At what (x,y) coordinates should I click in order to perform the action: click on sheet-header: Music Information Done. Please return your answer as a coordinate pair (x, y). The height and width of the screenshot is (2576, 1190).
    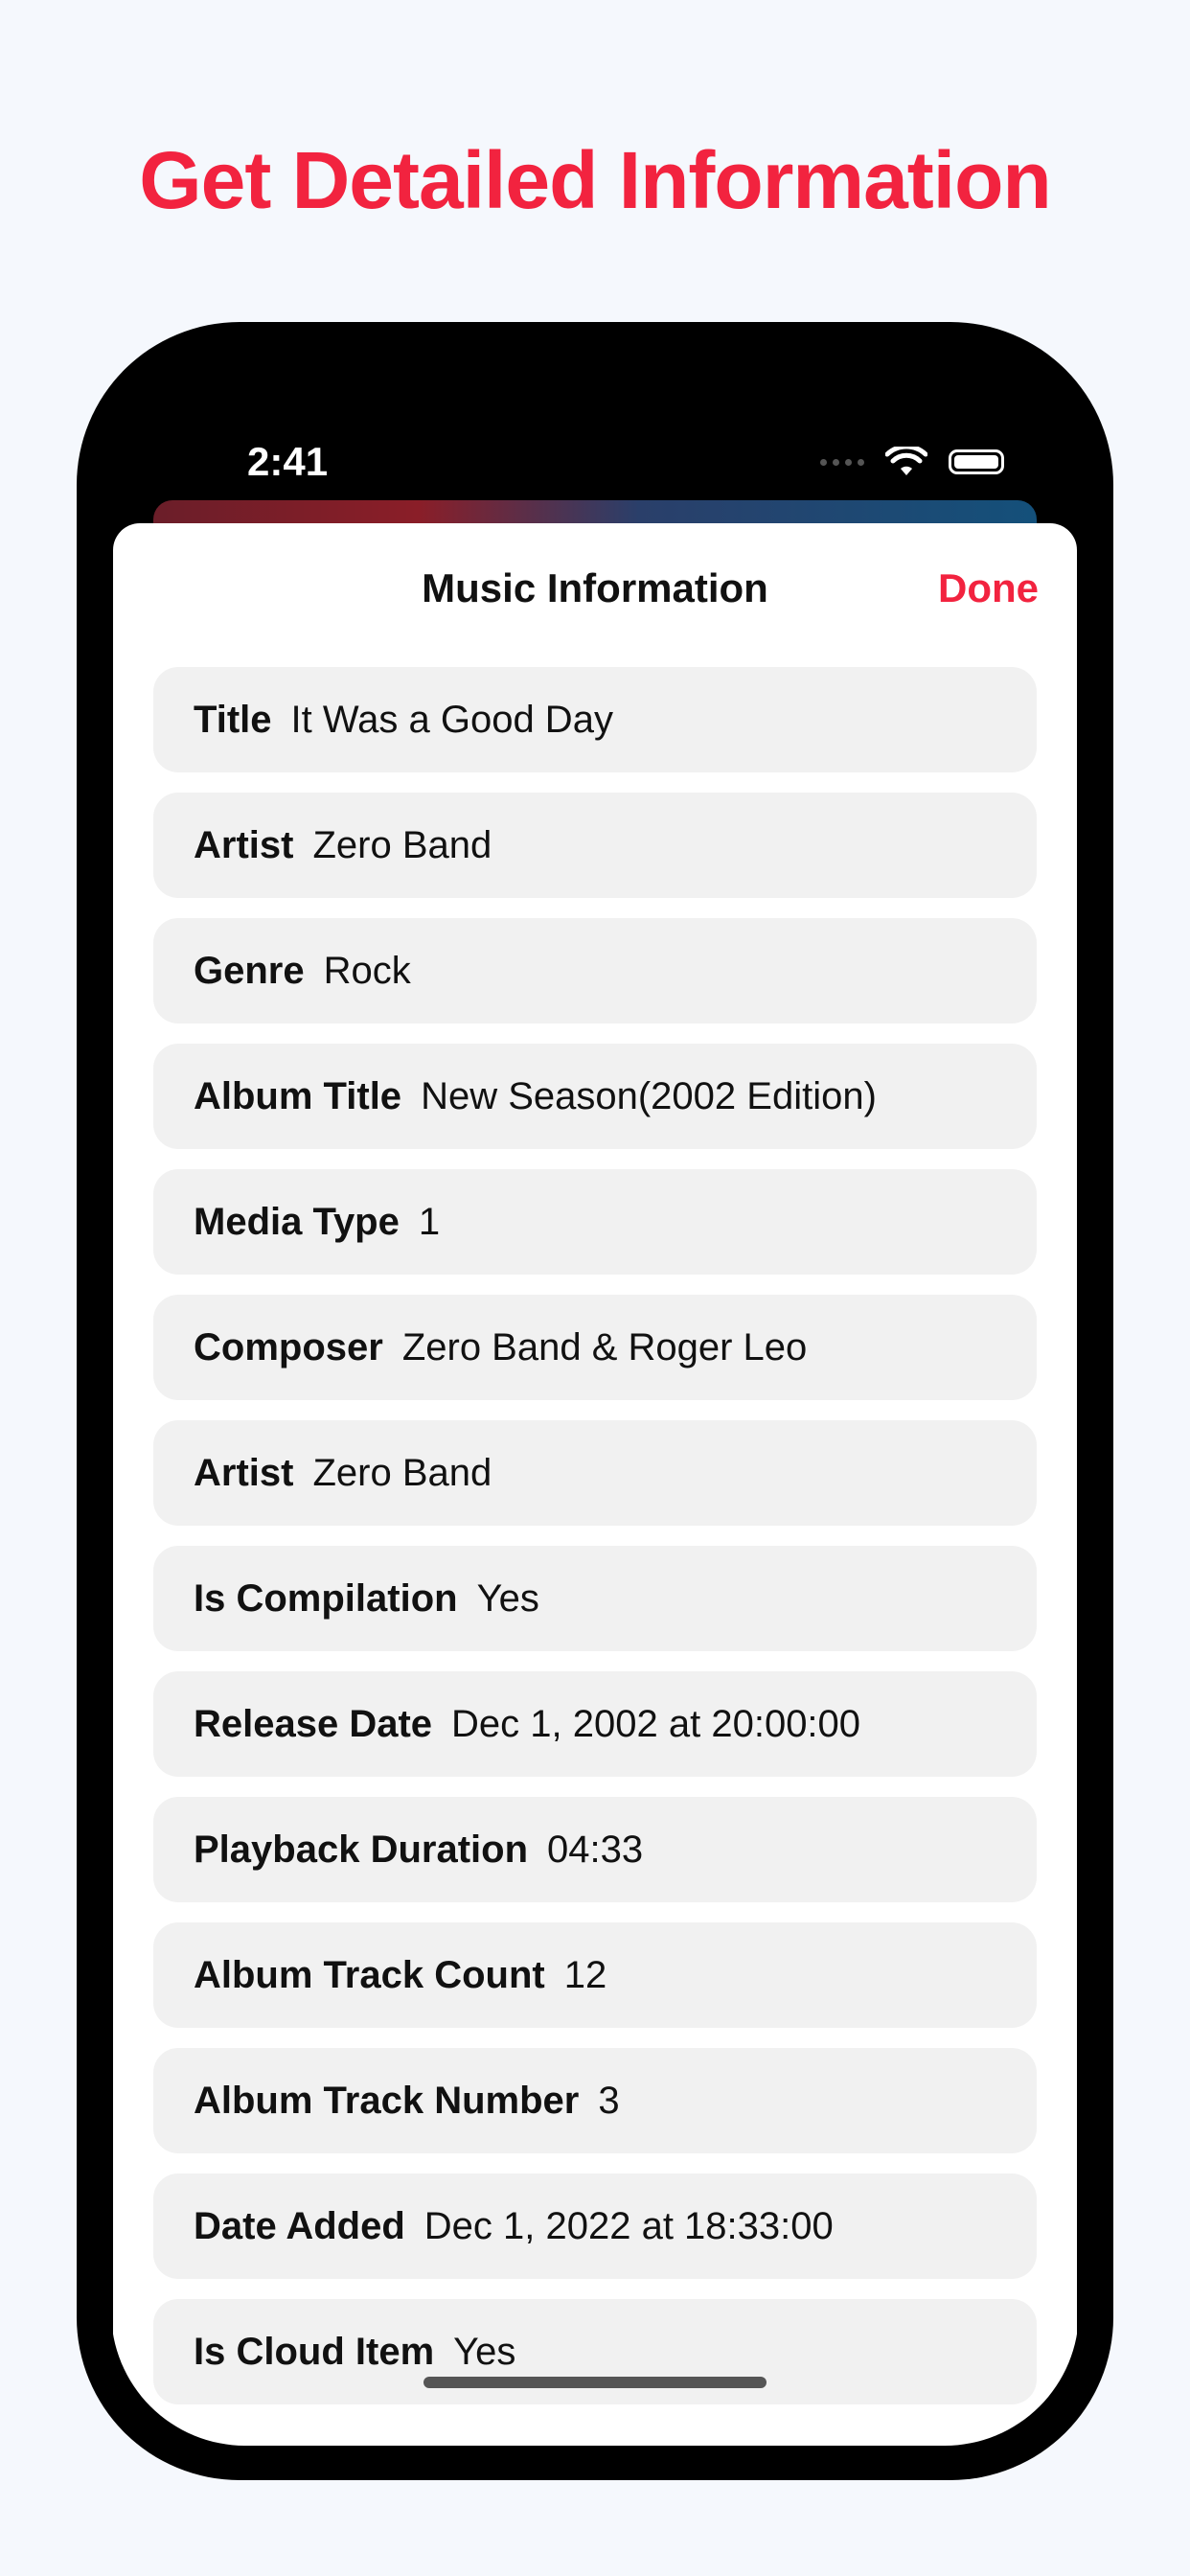
    Looking at the image, I should click on (595, 590).